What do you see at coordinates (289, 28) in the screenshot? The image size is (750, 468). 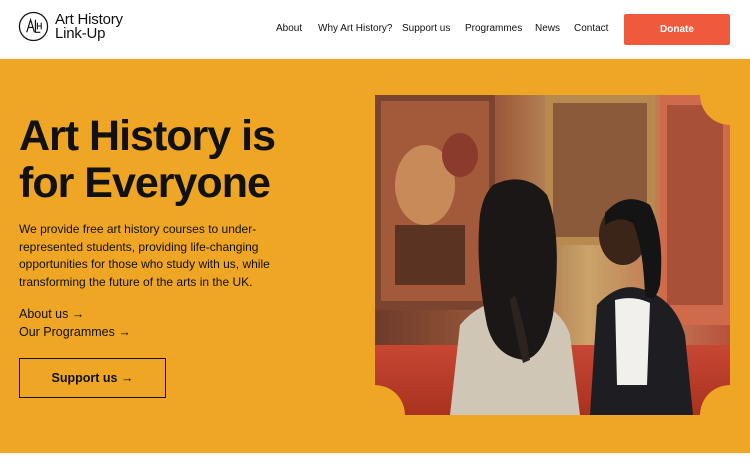 I see `nav-about: About` at bounding box center [289, 28].